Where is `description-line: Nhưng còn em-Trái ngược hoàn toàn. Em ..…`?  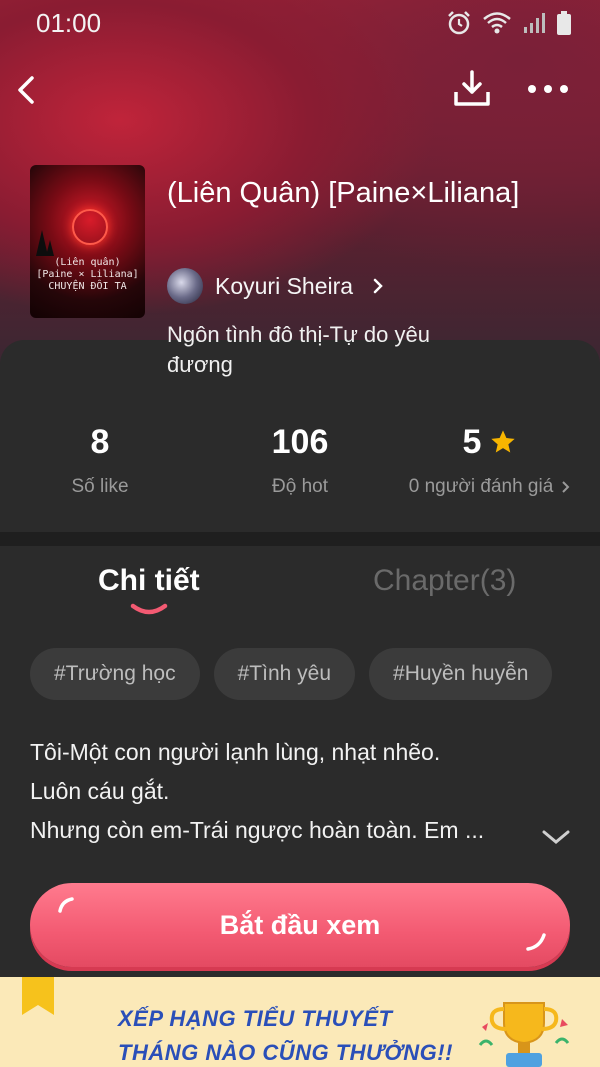 description-line: Nhưng còn em-Trái ngược hoàn toàn. Em ..… is located at coordinates (257, 830).